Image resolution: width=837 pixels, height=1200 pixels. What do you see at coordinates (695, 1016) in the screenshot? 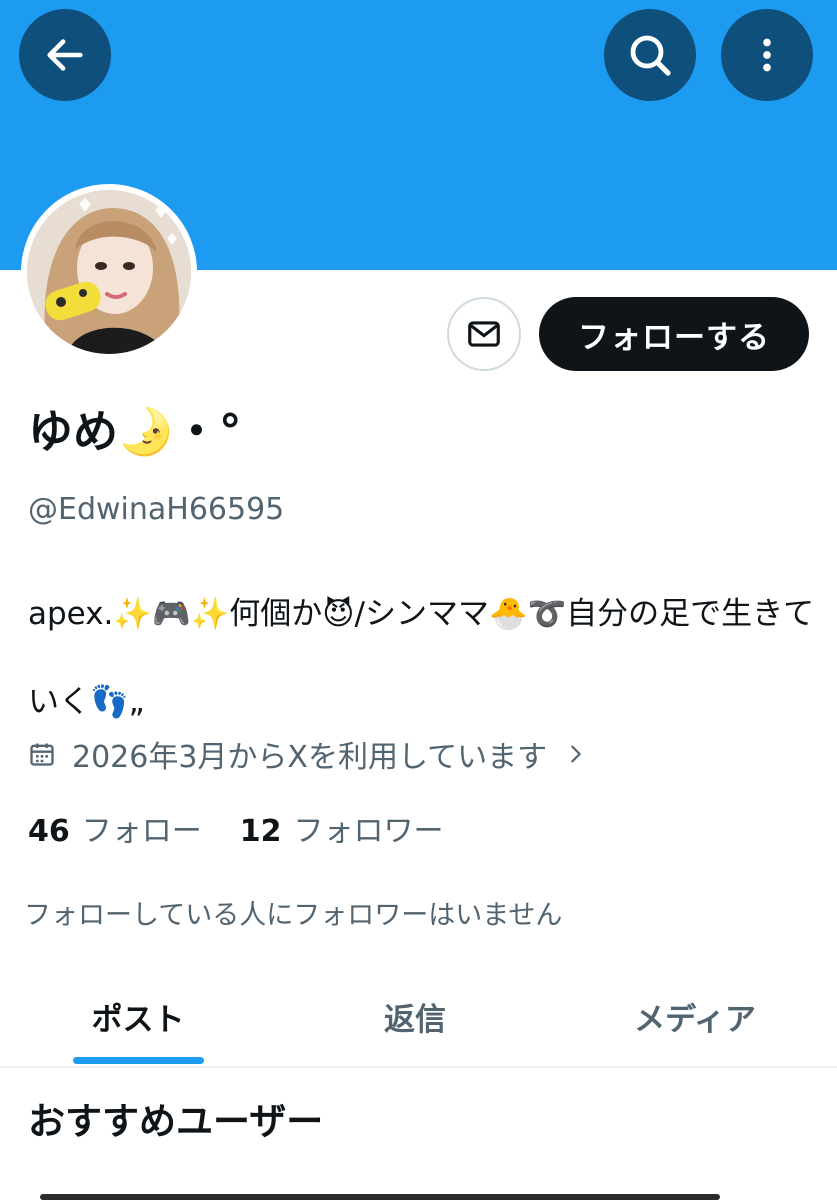
I see `tab-media: メディア` at bounding box center [695, 1016].